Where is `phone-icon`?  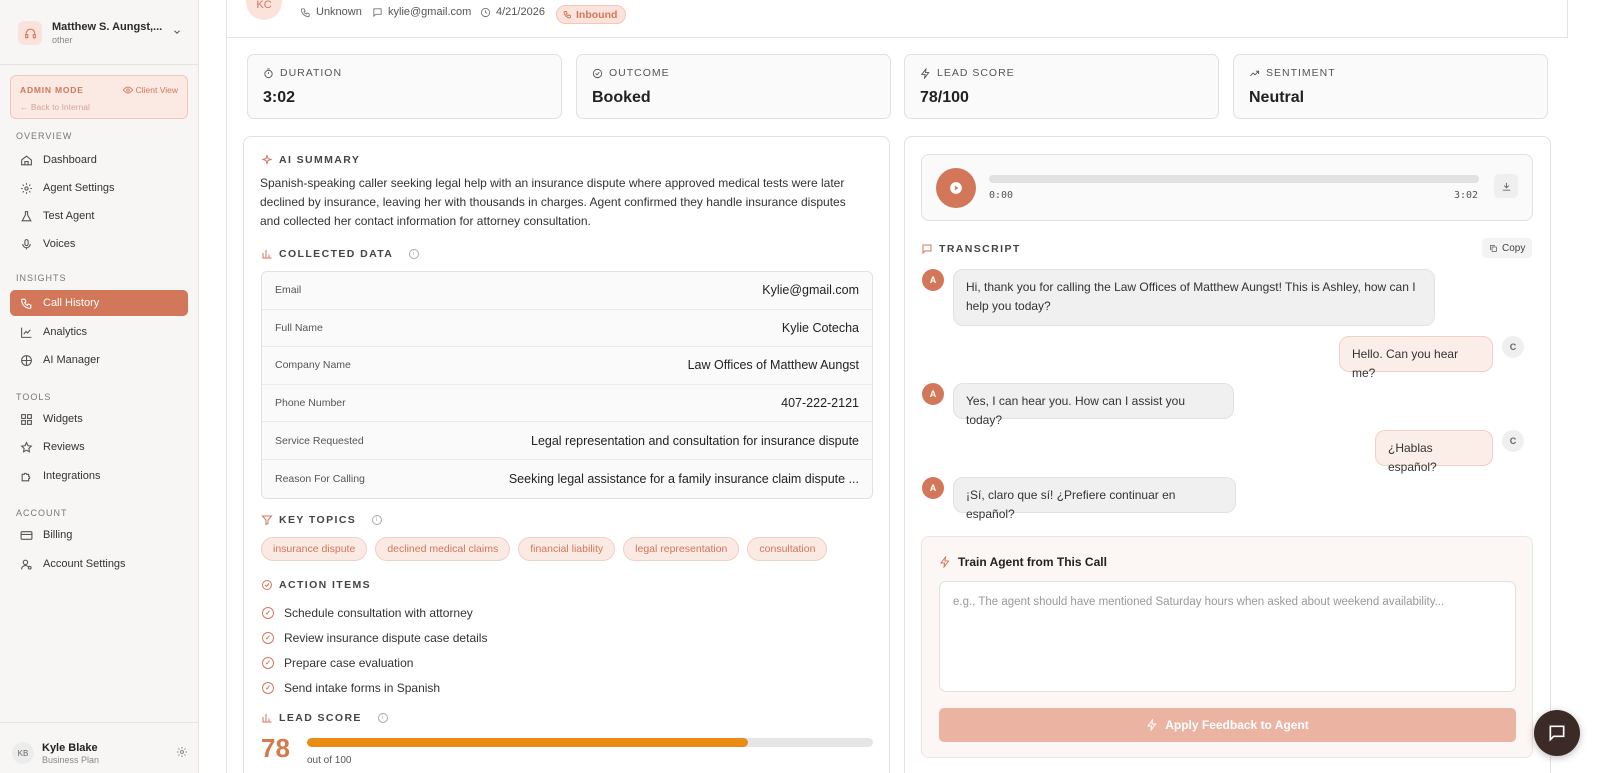
phone-icon is located at coordinates (26, 303).